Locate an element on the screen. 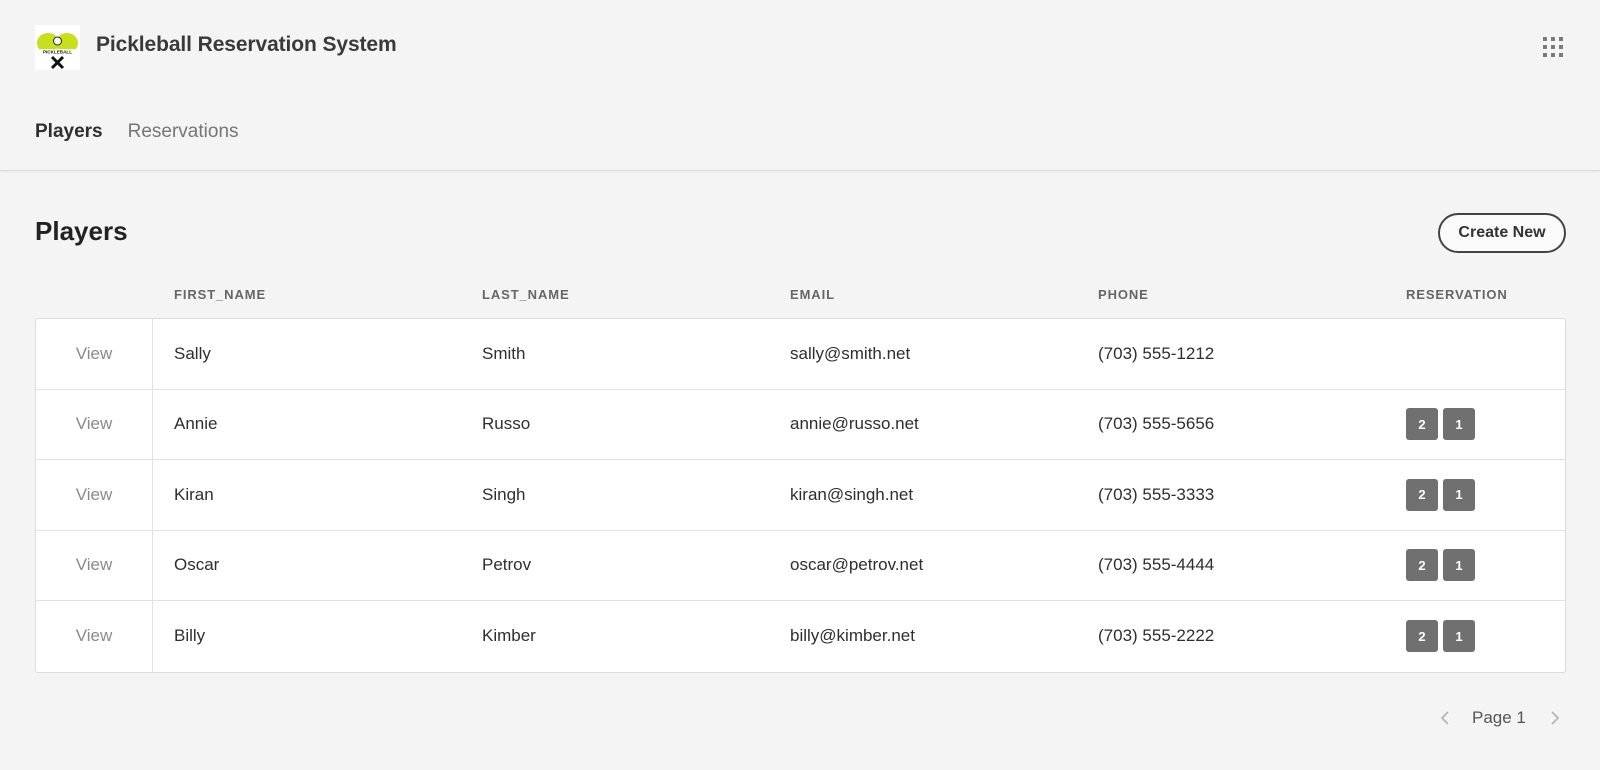  last-name-cell: Smith is located at coordinates (504, 353).